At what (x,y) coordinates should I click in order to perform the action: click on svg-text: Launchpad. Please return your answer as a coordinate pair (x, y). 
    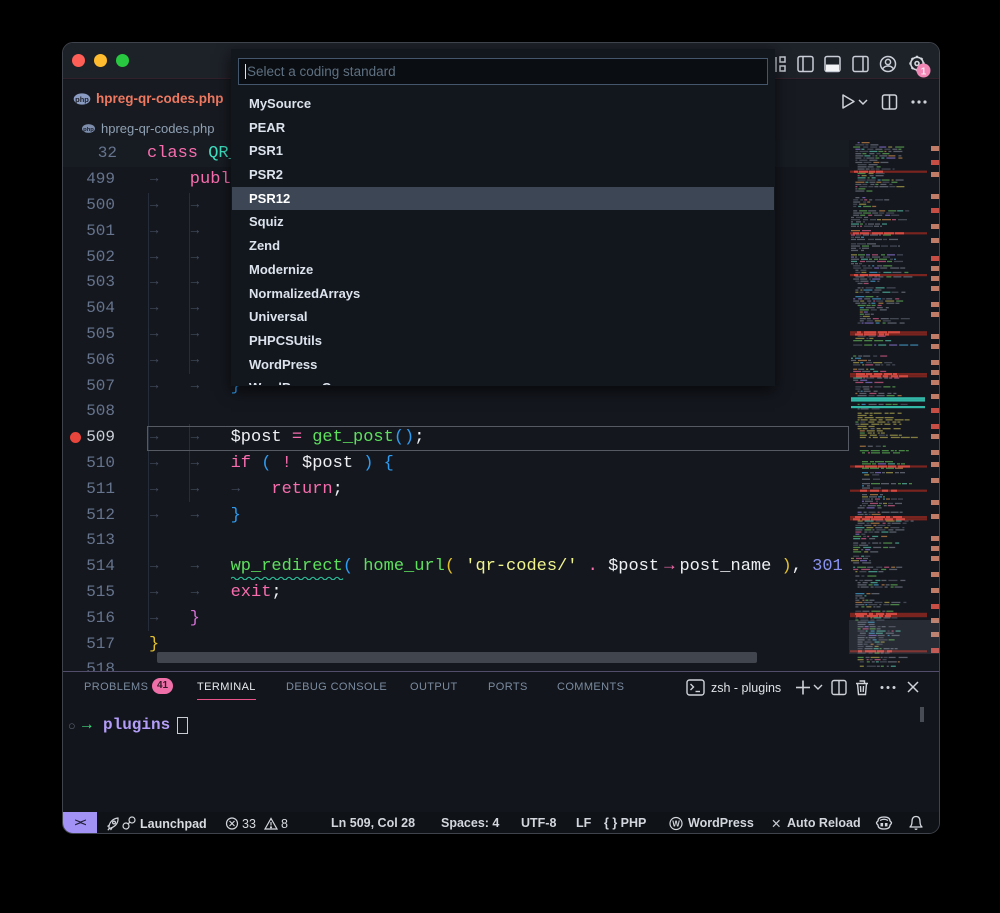
    Looking at the image, I should click on (173, 824).